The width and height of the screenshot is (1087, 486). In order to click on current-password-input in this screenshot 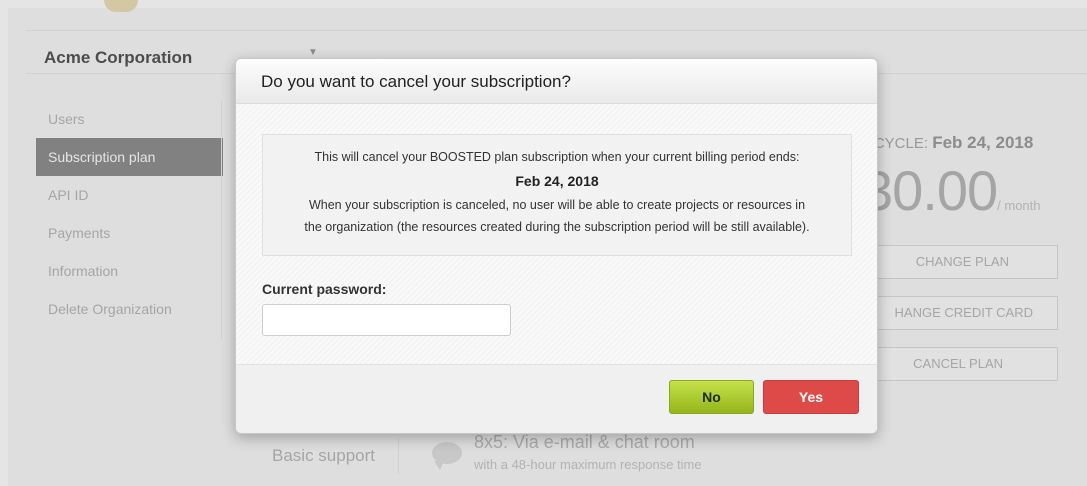, I will do `click(386, 320)`.